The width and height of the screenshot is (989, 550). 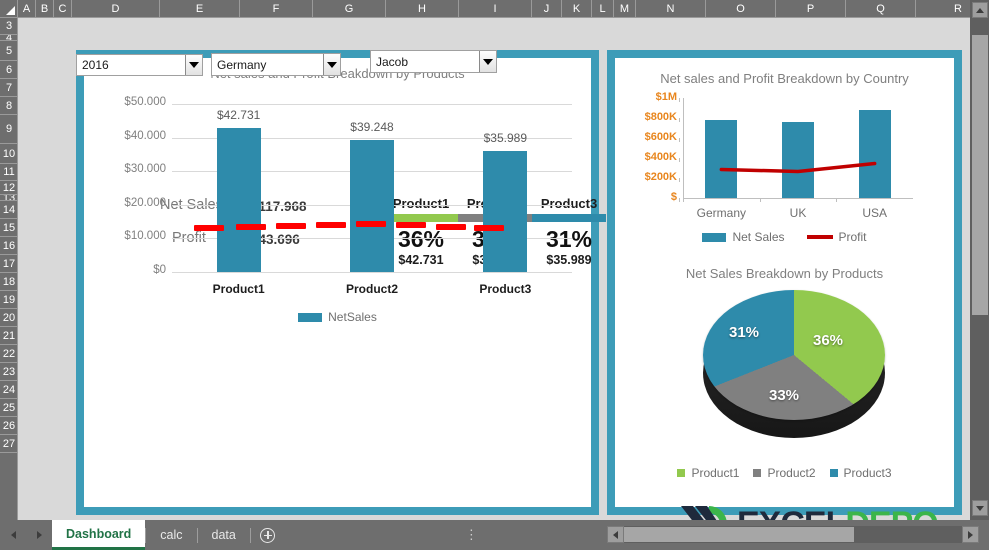 I want to click on pie-legend: Product1 Product2 Product3, so click(x=784, y=473).